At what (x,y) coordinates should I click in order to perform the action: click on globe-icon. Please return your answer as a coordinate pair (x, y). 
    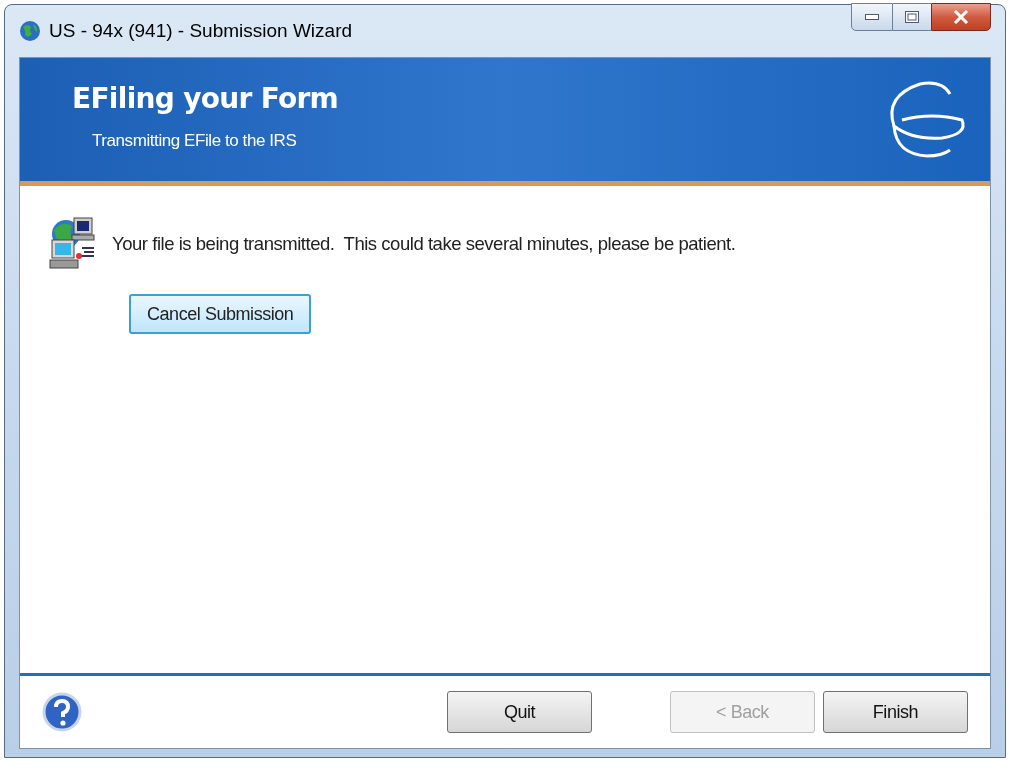
    Looking at the image, I should click on (30, 31).